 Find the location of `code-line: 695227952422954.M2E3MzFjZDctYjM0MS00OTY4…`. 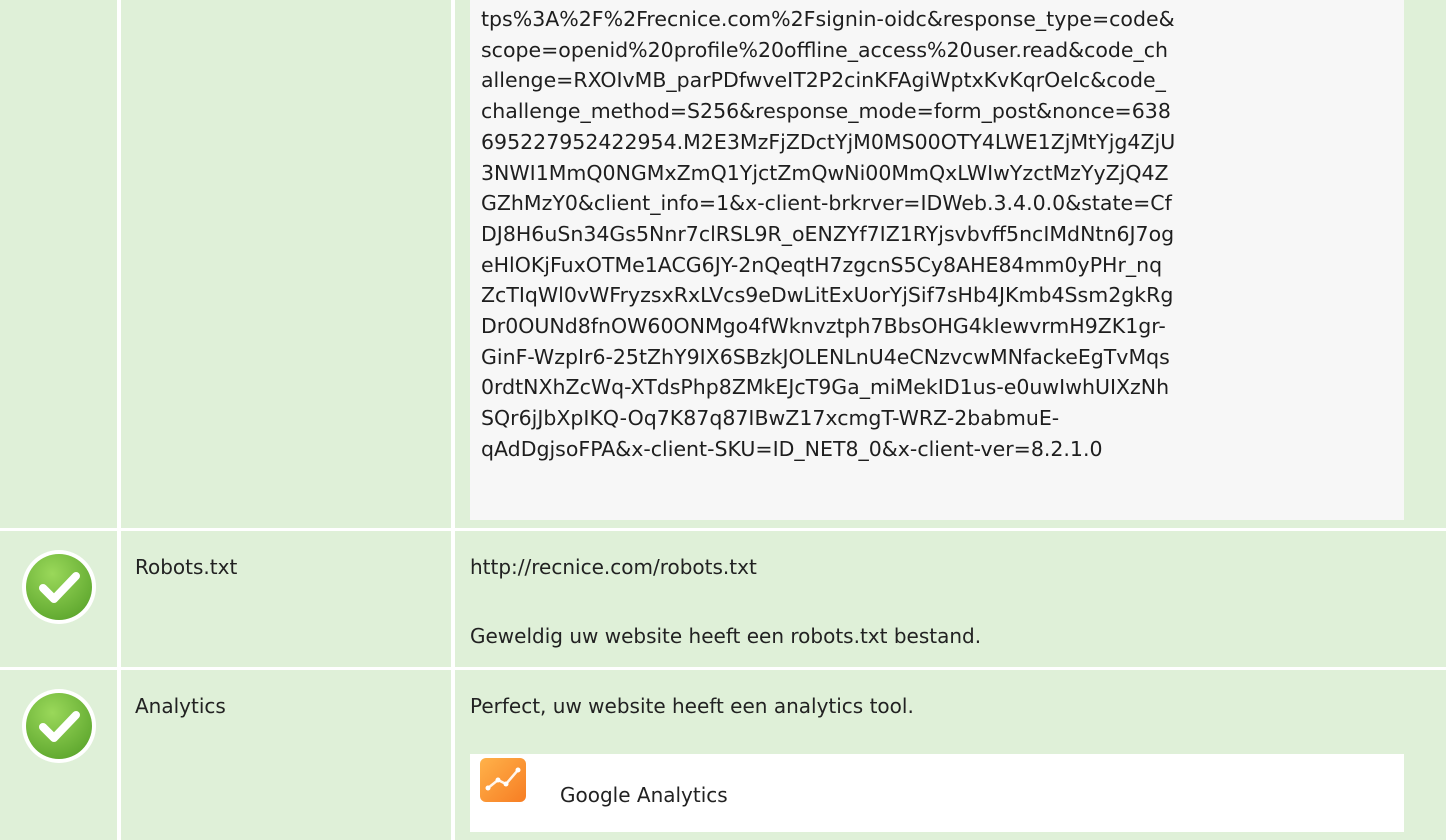

code-line: 695227952422954.M2E3MzFjZDctYjM0MS00OTY4… is located at coordinates (828, 141).